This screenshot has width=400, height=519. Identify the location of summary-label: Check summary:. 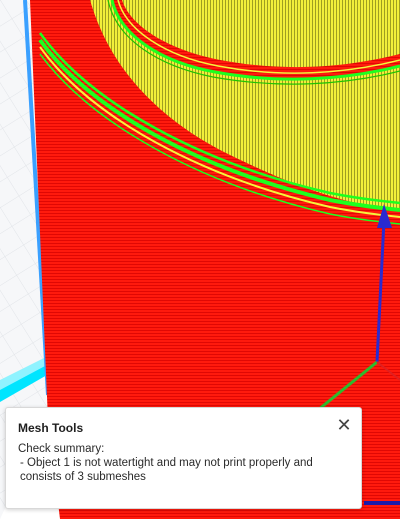
(61, 449).